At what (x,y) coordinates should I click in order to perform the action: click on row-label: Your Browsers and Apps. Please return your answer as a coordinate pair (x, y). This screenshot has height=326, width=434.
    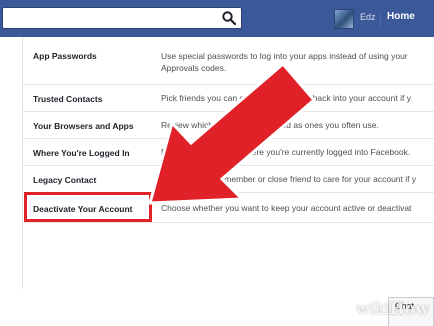
    Looking at the image, I should click on (83, 126).